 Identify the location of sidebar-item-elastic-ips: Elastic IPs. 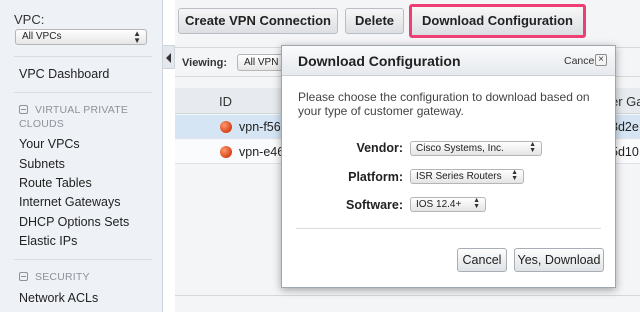
(48, 241).